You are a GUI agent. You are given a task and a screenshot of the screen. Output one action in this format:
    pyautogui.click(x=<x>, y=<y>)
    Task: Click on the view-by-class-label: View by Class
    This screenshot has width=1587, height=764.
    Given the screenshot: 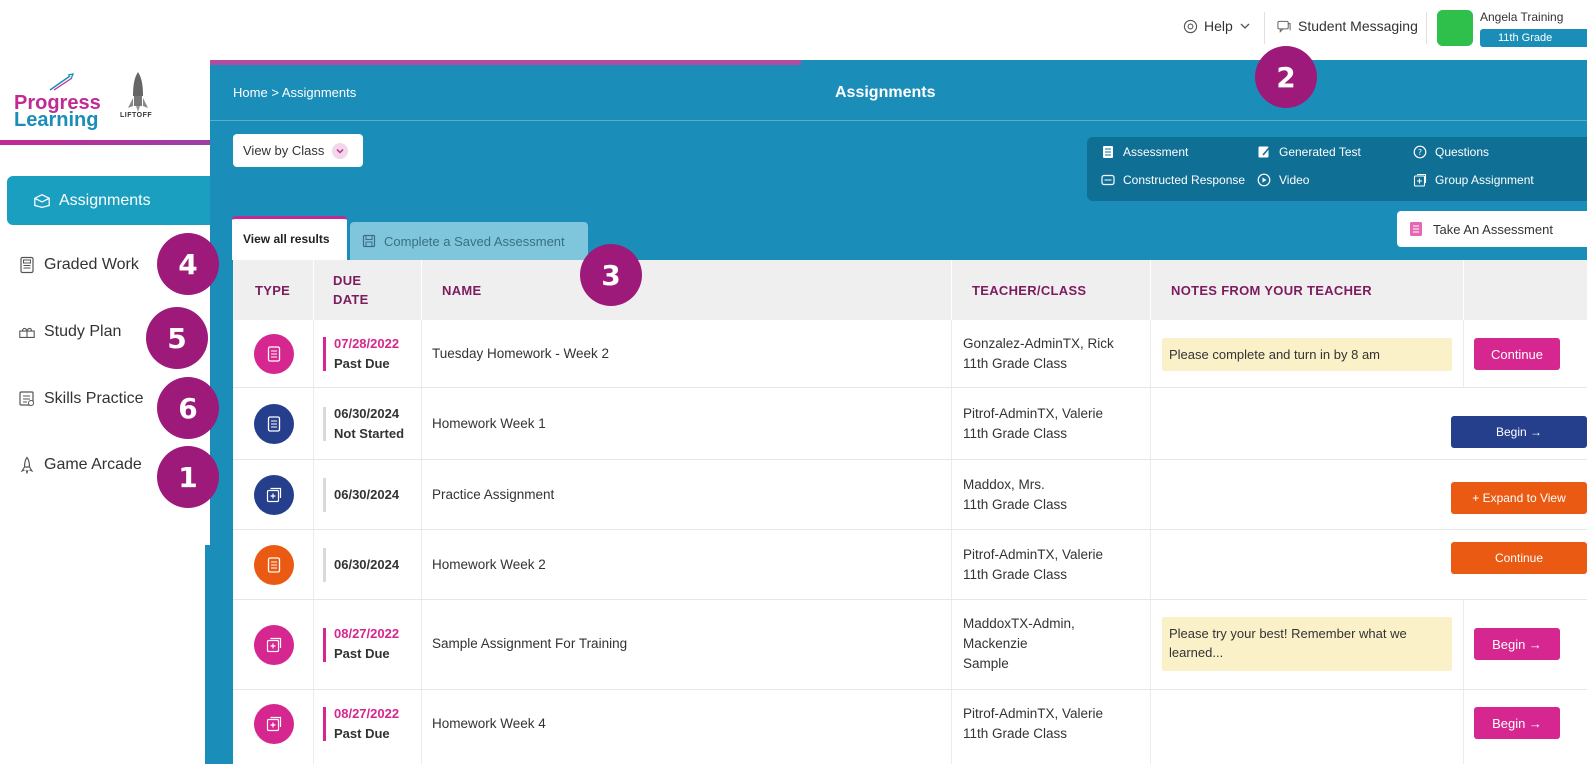 What is the action you would take?
    pyautogui.click(x=284, y=150)
    